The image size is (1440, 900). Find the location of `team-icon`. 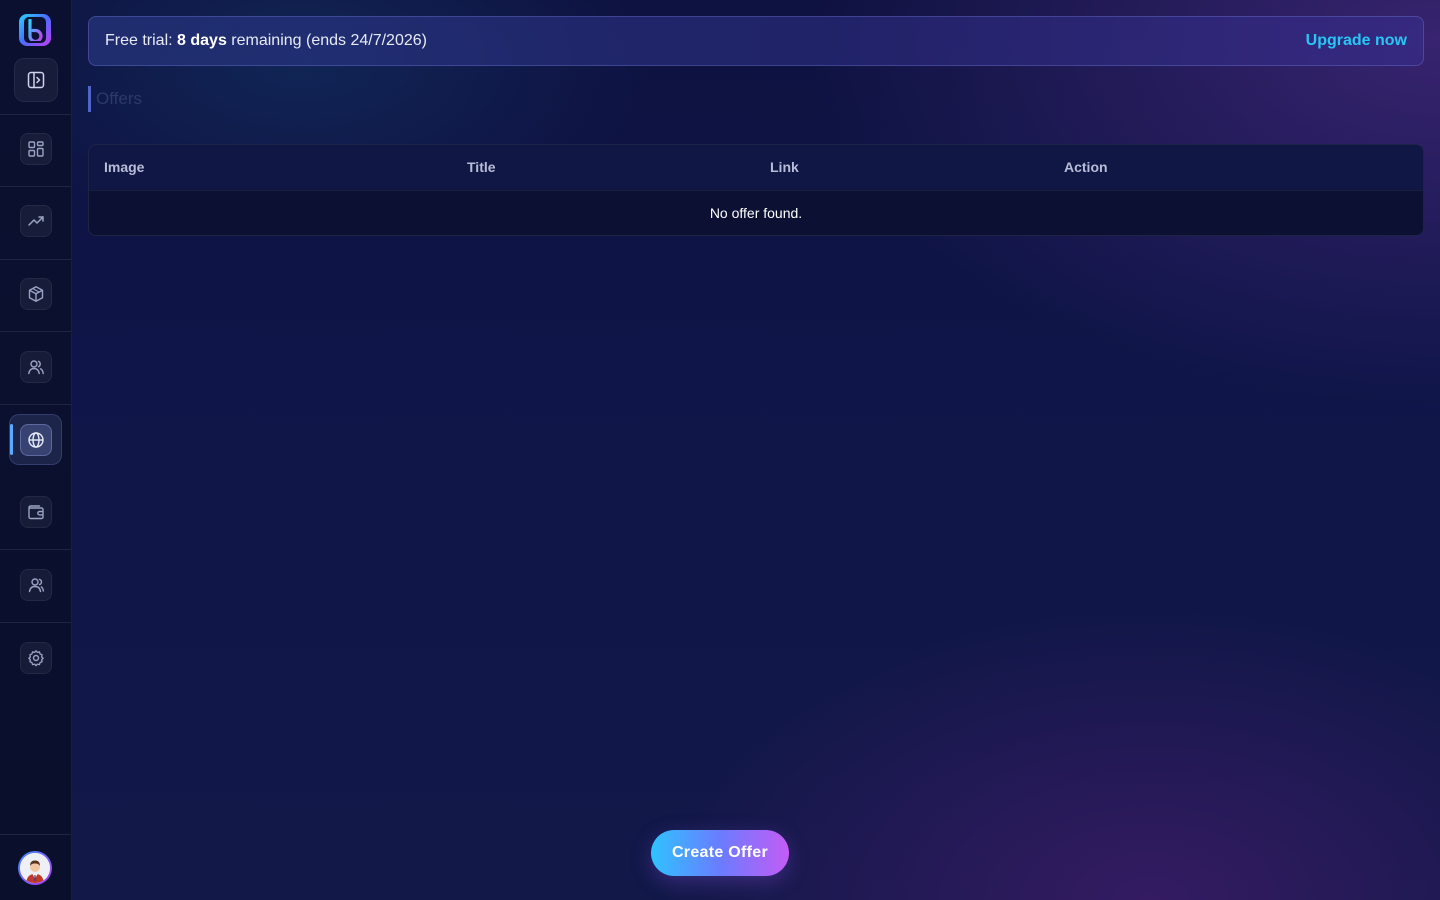

team-icon is located at coordinates (36, 585).